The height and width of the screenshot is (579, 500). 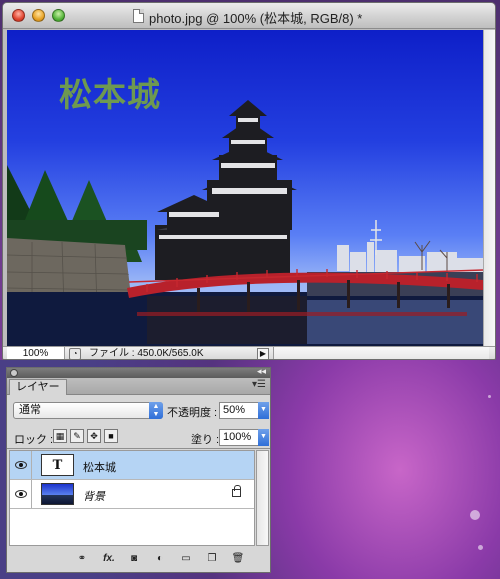 What do you see at coordinates (238, 559) in the screenshot?
I see `trash-icon: 🗑` at bounding box center [238, 559].